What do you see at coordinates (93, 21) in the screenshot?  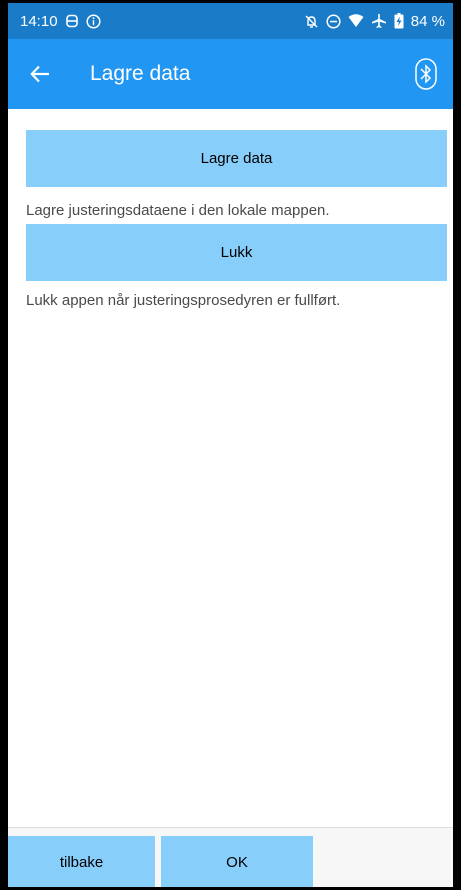 I see `info-icon` at bounding box center [93, 21].